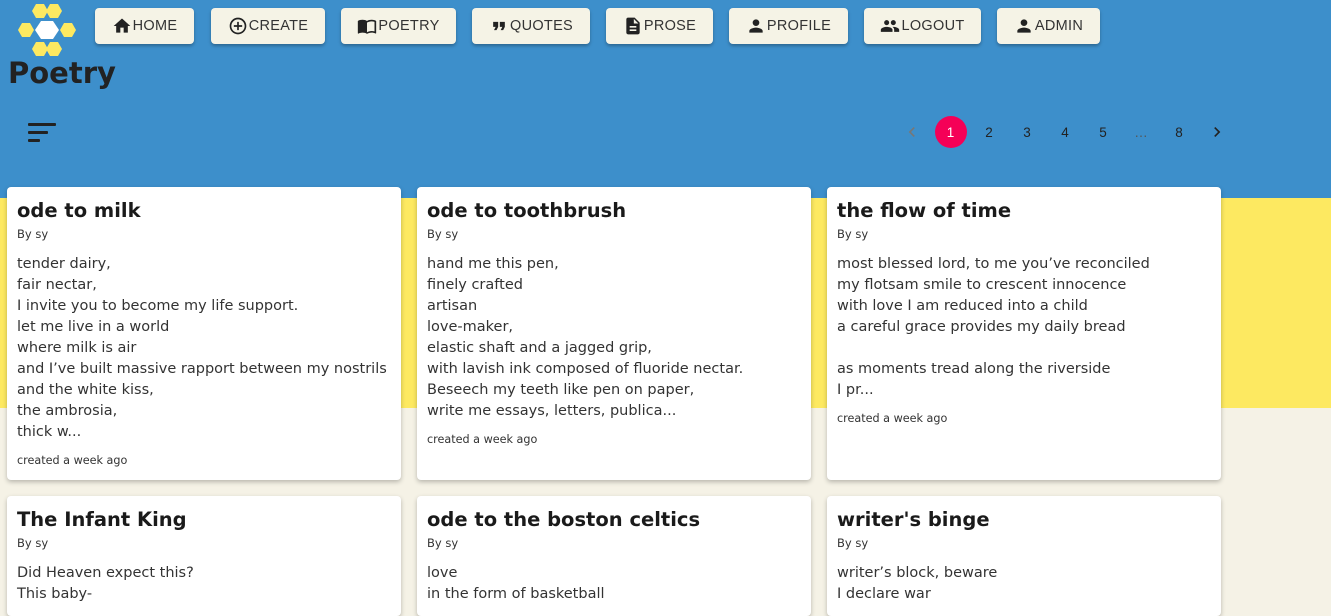  What do you see at coordinates (67, 411) in the screenshot?
I see `poem-line: the ambrosia,` at bounding box center [67, 411].